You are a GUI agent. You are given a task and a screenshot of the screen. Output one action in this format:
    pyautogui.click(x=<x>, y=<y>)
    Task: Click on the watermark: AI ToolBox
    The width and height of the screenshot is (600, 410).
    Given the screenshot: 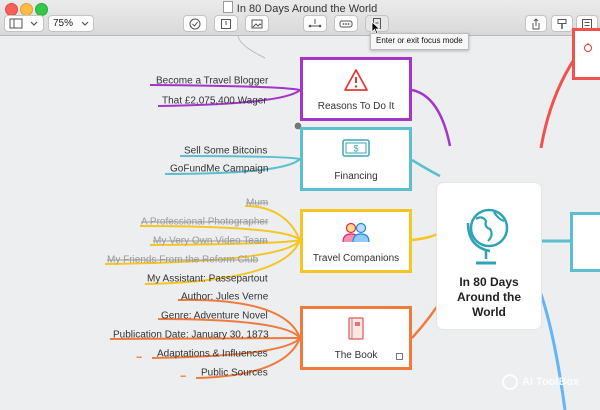 What is the action you would take?
    pyautogui.click(x=540, y=382)
    